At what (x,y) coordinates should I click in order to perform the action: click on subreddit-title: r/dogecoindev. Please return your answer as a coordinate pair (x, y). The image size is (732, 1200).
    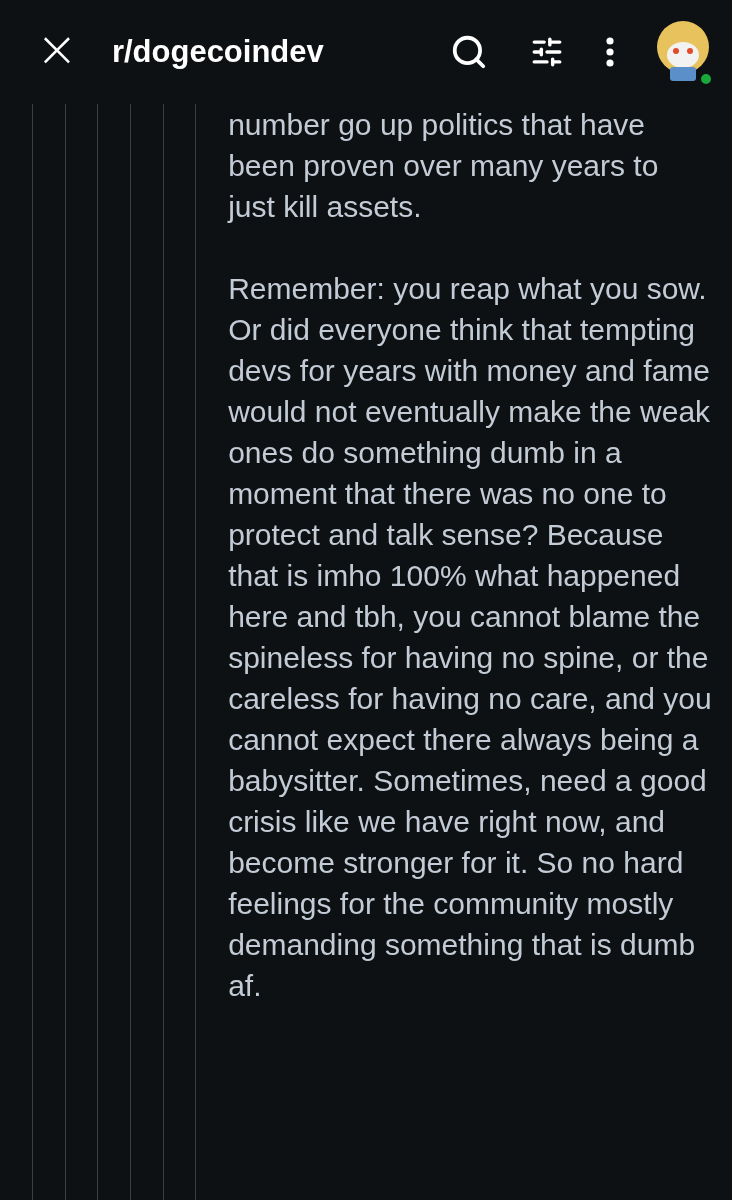
    Looking at the image, I should click on (218, 52).